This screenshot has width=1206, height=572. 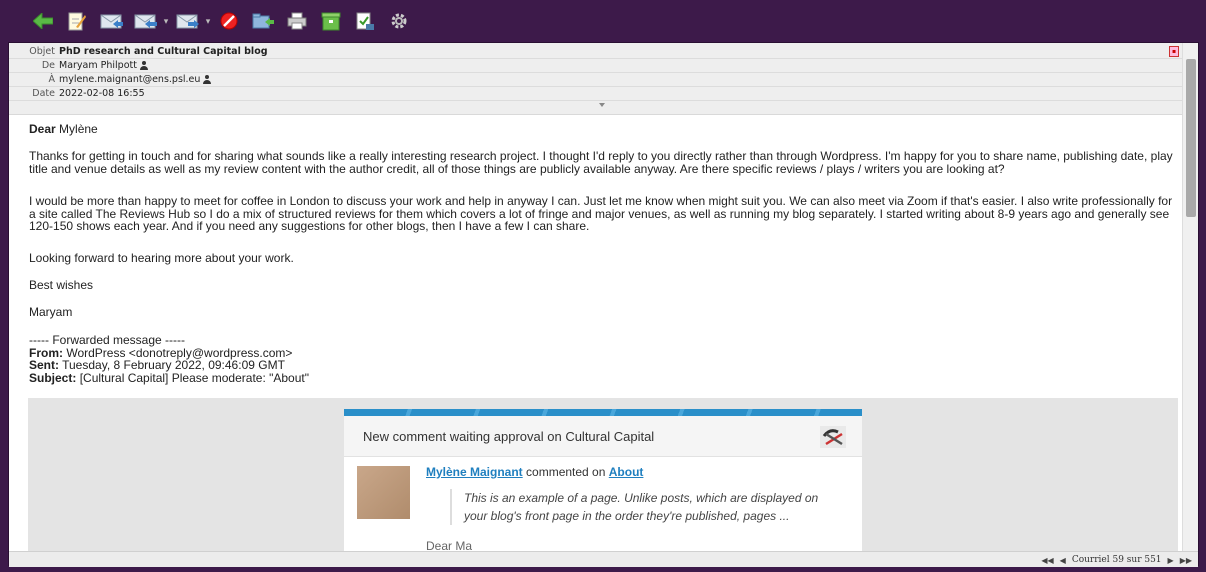 What do you see at coordinates (187, 21) in the screenshot?
I see `forward-icon` at bounding box center [187, 21].